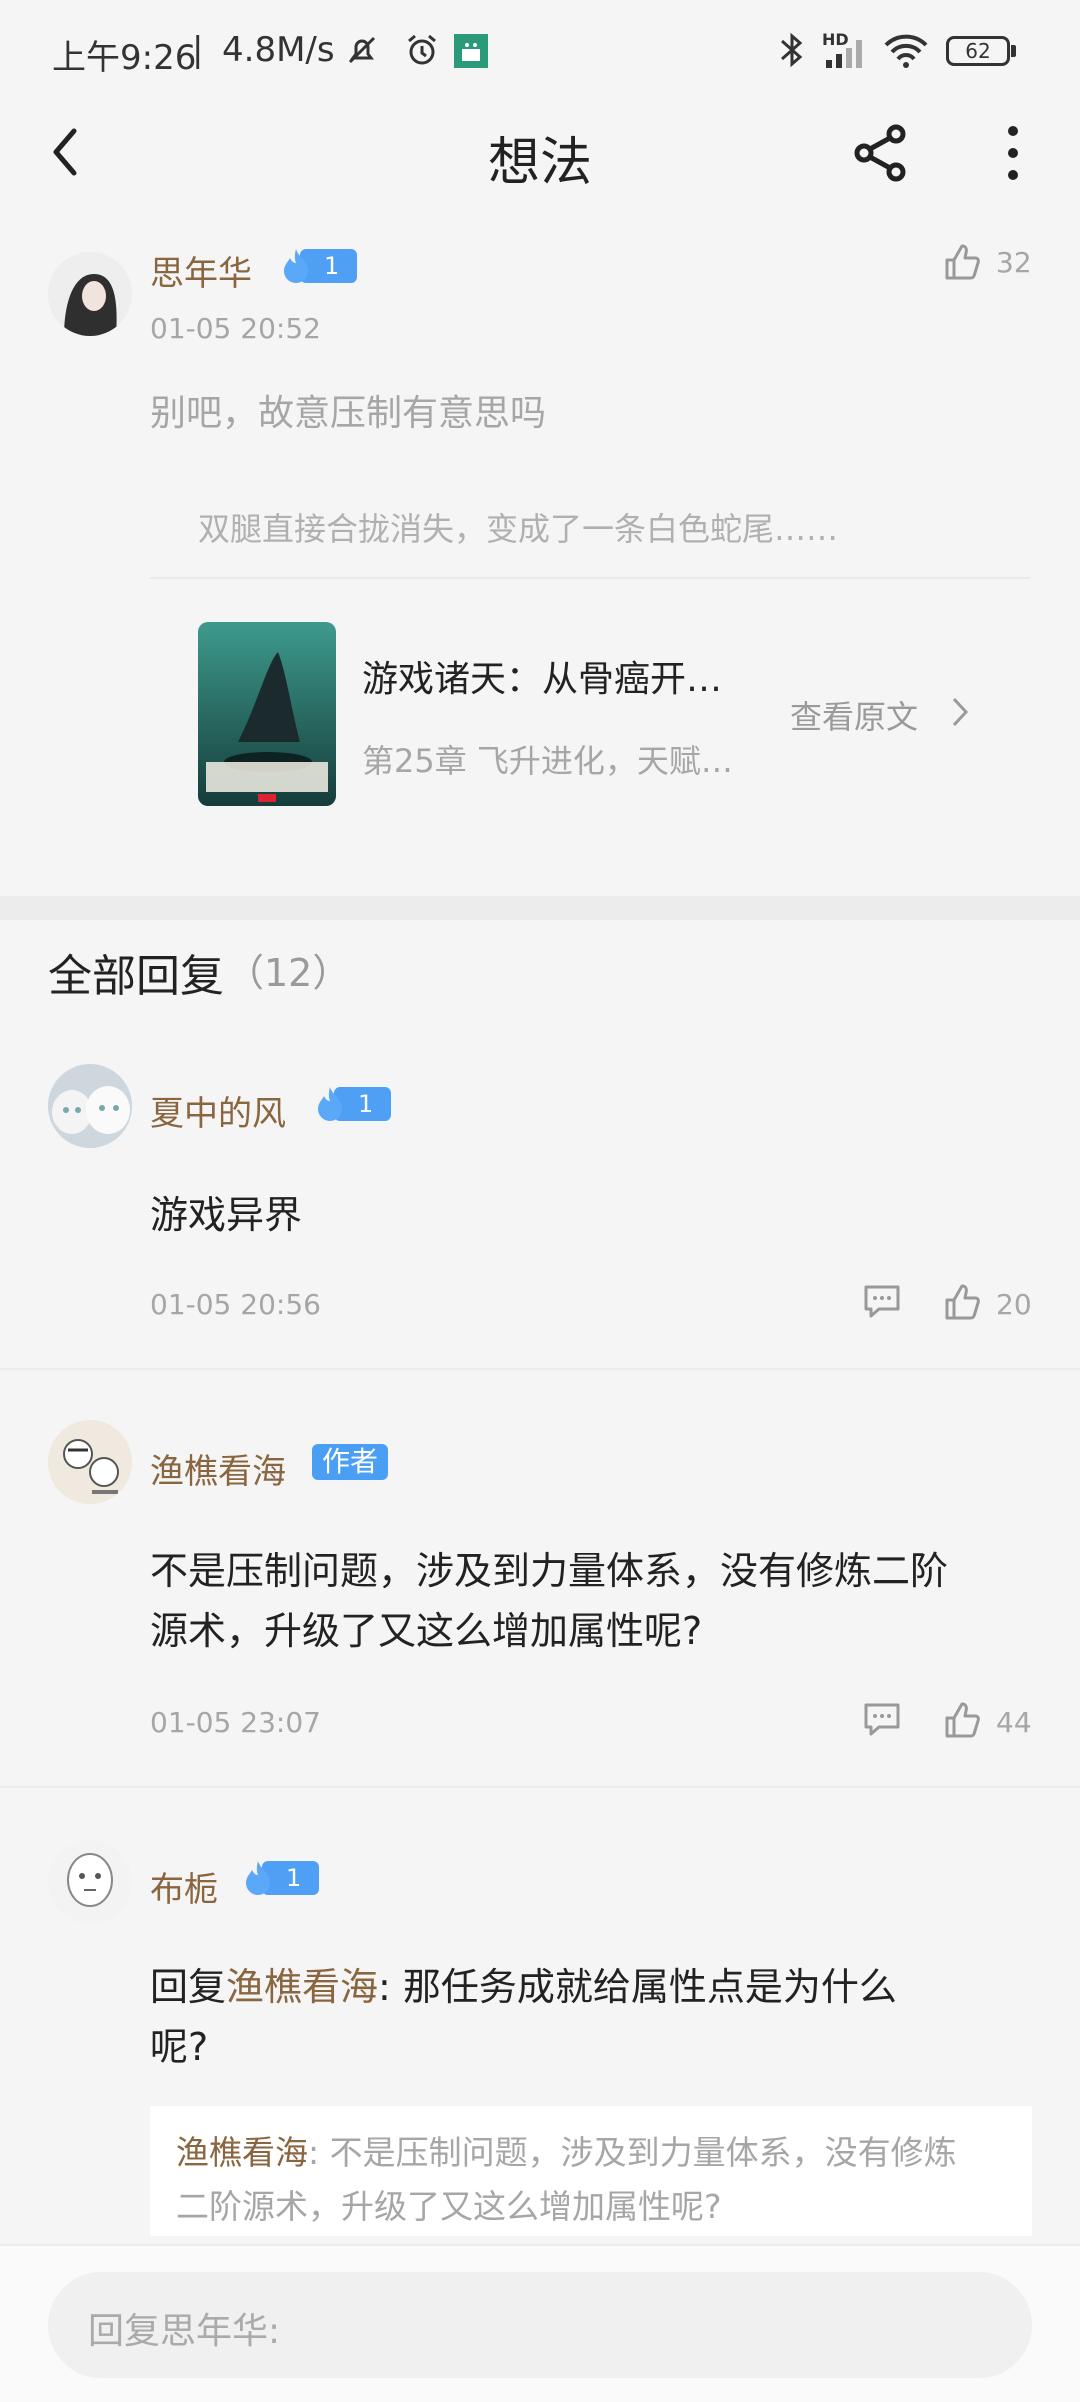  Describe the element at coordinates (590, 578) in the screenshot. I see `quote-divider` at that location.